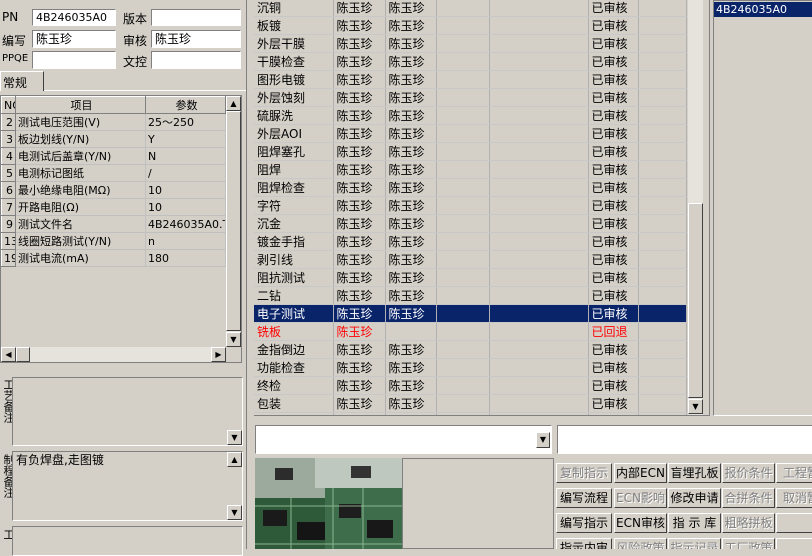 The height and width of the screenshot is (556, 812). Describe the element at coordinates (794, 473) in the screenshot. I see `toolbar-button: 工程暂` at that location.